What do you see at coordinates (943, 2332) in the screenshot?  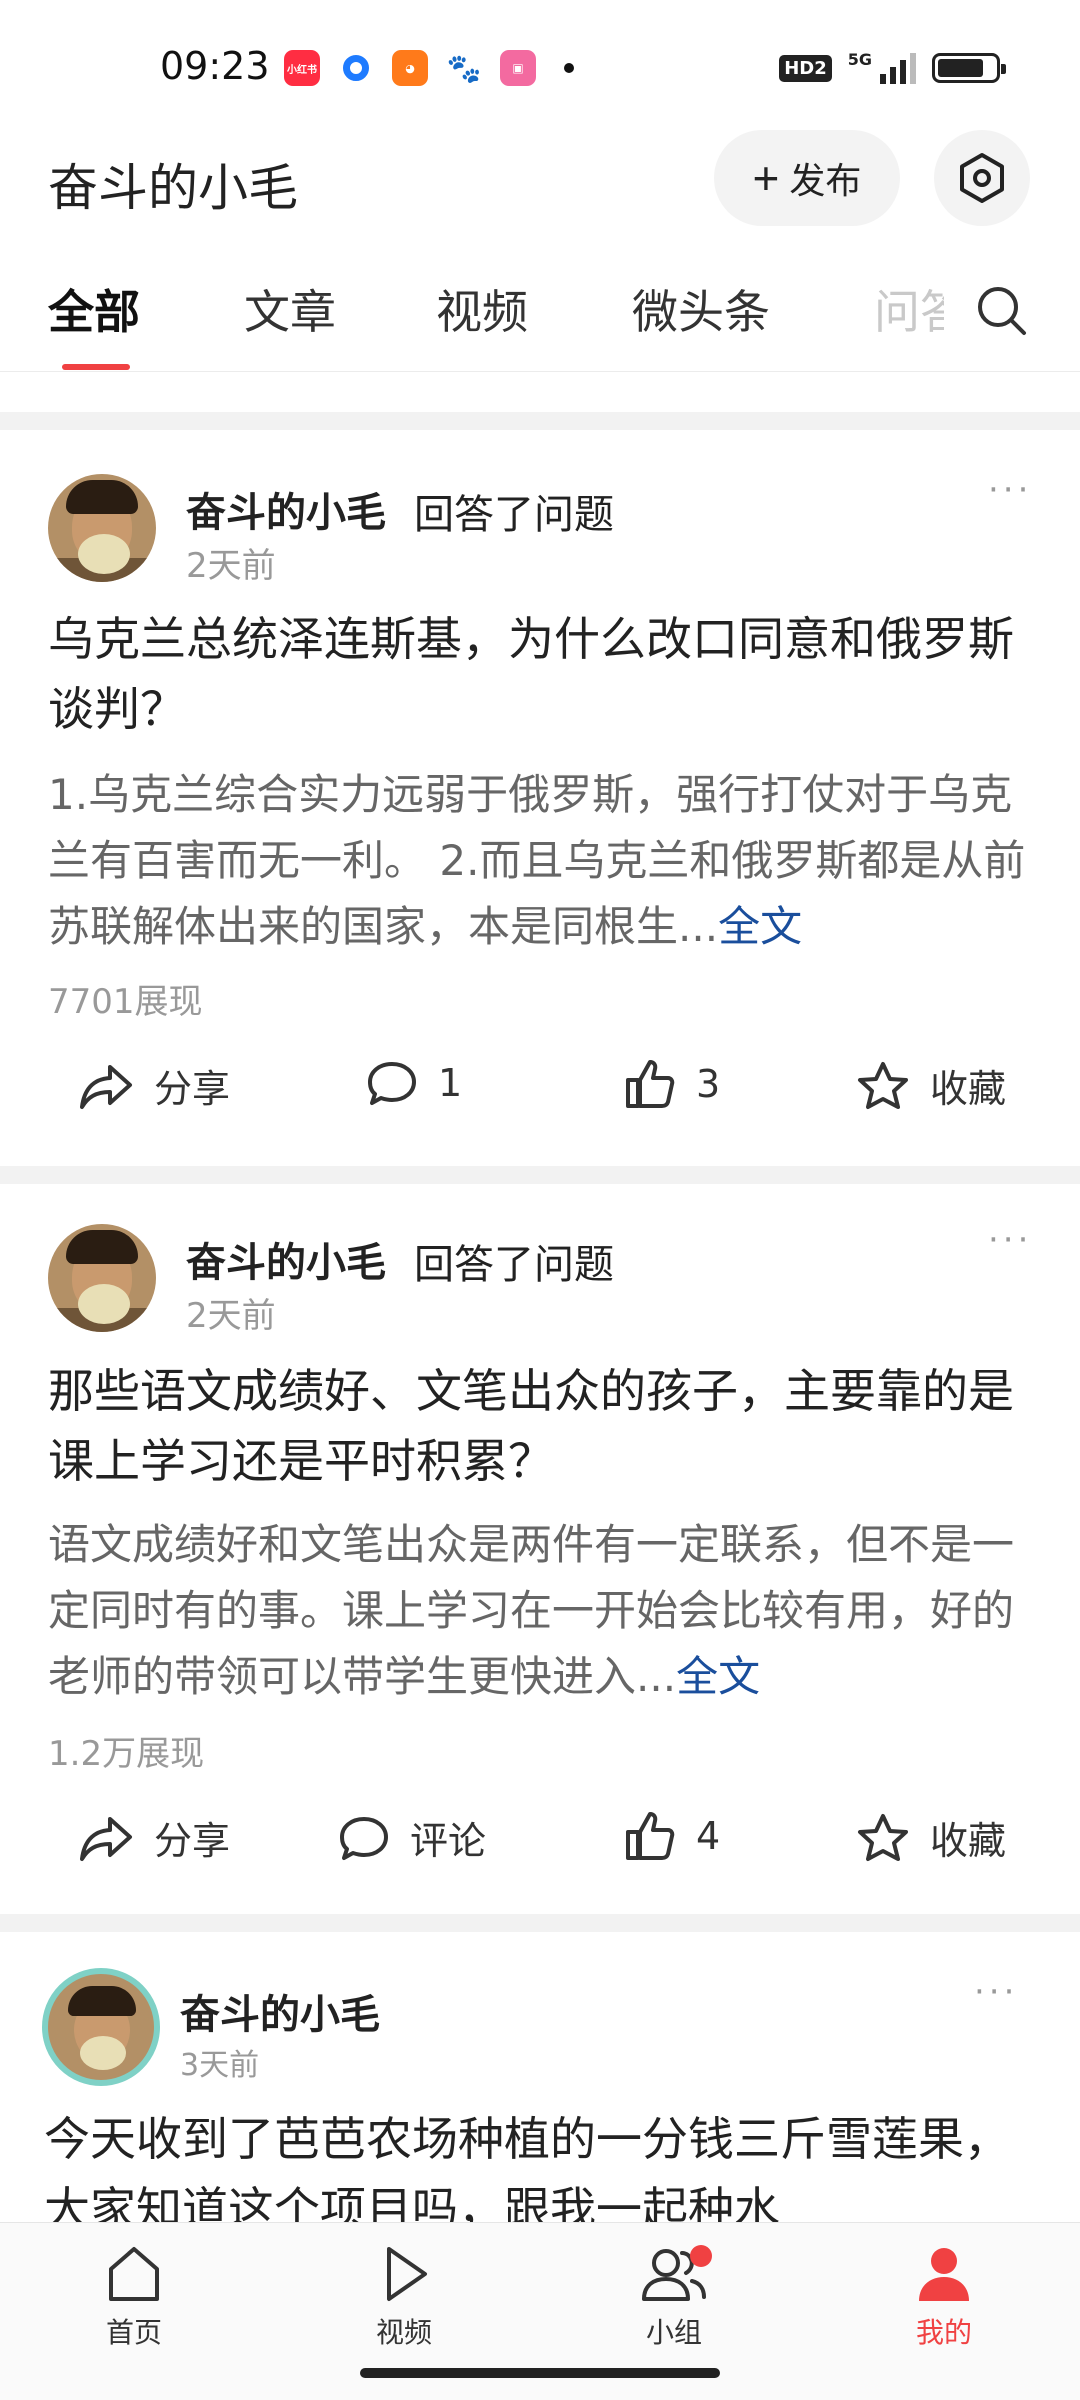 I see `nav-profile-label: 我的` at bounding box center [943, 2332].